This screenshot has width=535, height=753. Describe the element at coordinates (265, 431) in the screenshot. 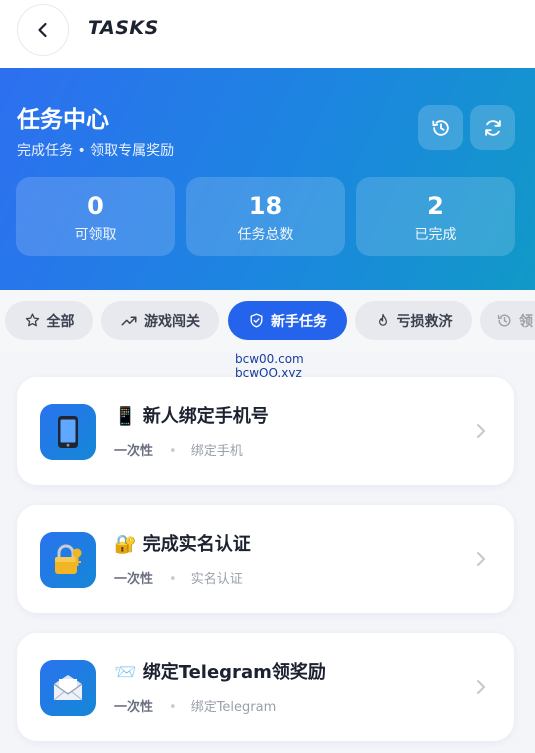

I see `task-card-bind-phone: 📱 新人绑定手机号 一次性 • 绑定手机` at that location.